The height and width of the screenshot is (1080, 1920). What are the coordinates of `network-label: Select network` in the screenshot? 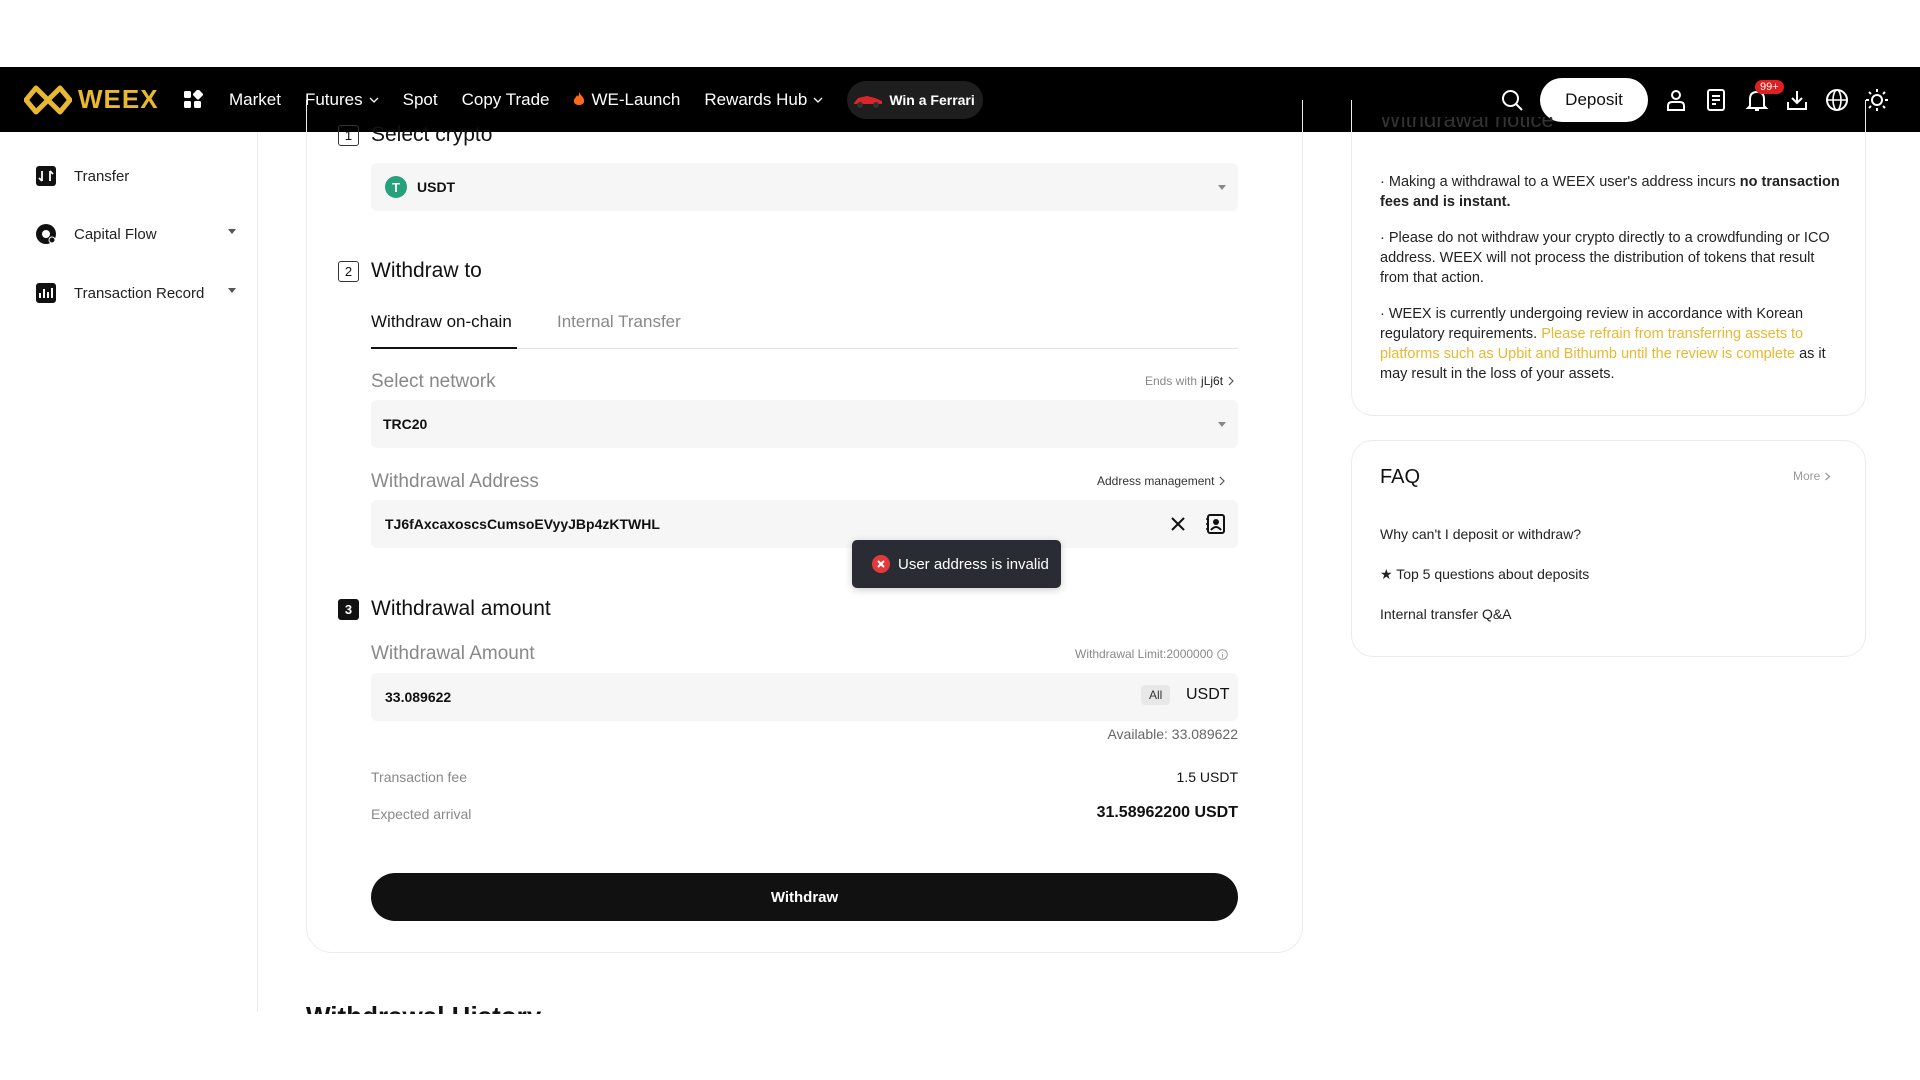 It's located at (433, 381).